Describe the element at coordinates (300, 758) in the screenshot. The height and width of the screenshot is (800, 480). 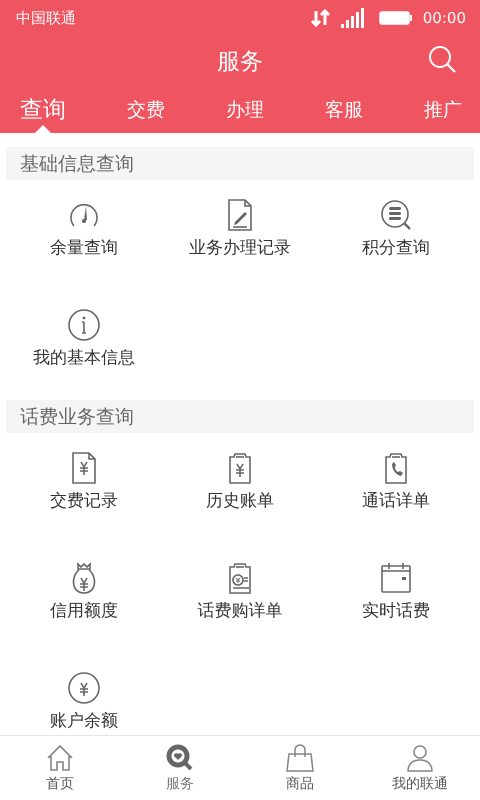
I see `handbag-icon` at that location.